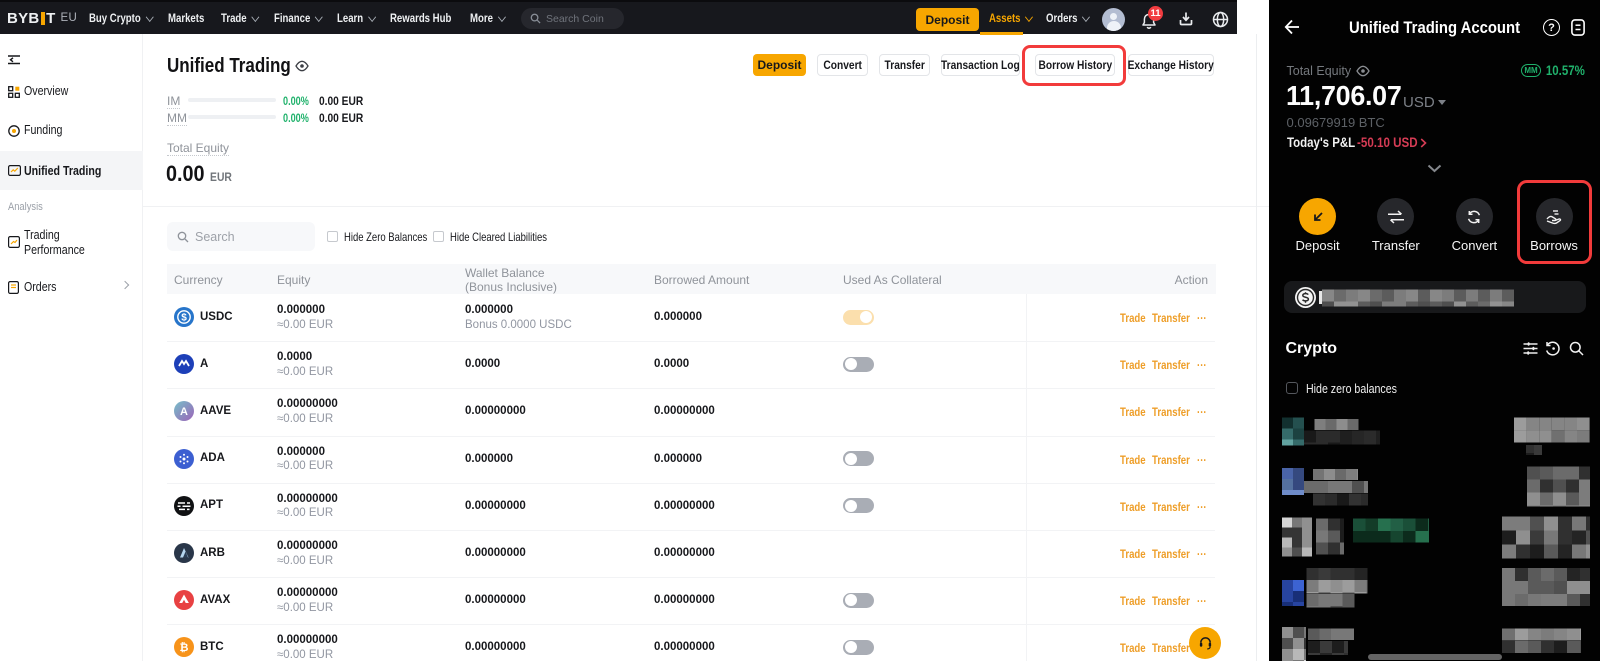 This screenshot has height=661, width=1600. What do you see at coordinates (184, 412) in the screenshot?
I see `svg-text: A` at bounding box center [184, 412].